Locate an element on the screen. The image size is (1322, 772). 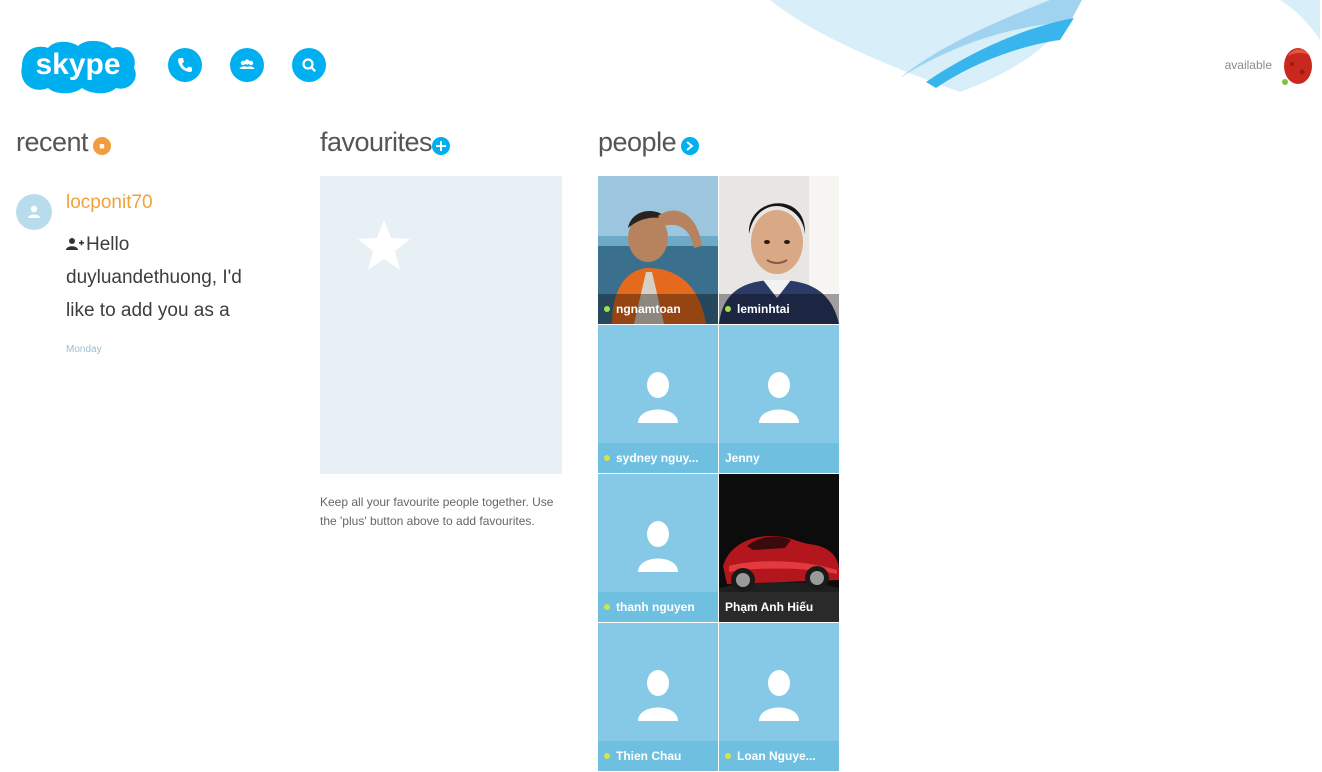
people-title: people is located at coordinates (637, 142).